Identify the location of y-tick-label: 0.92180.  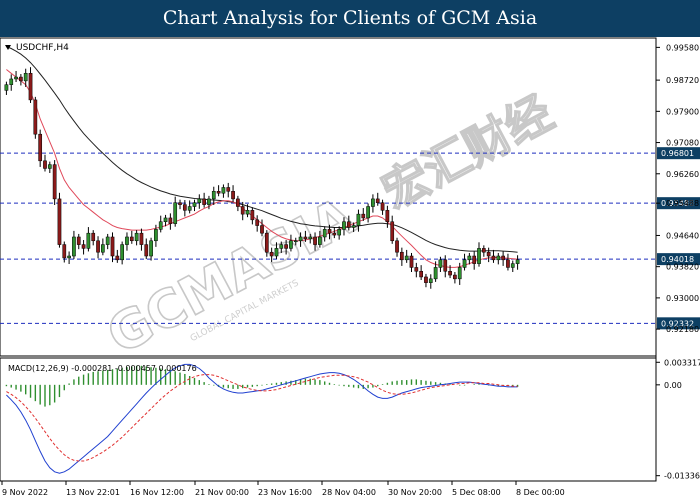
(682, 329).